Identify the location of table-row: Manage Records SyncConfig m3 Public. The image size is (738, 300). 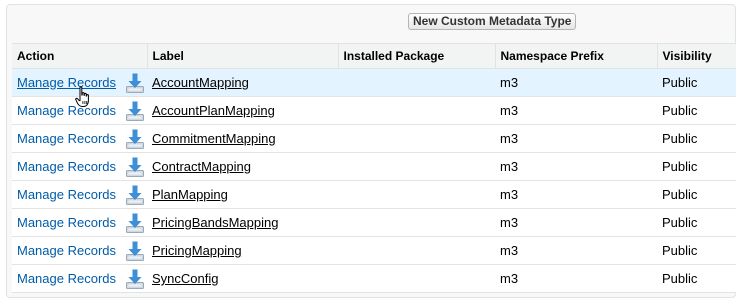
(374, 278).